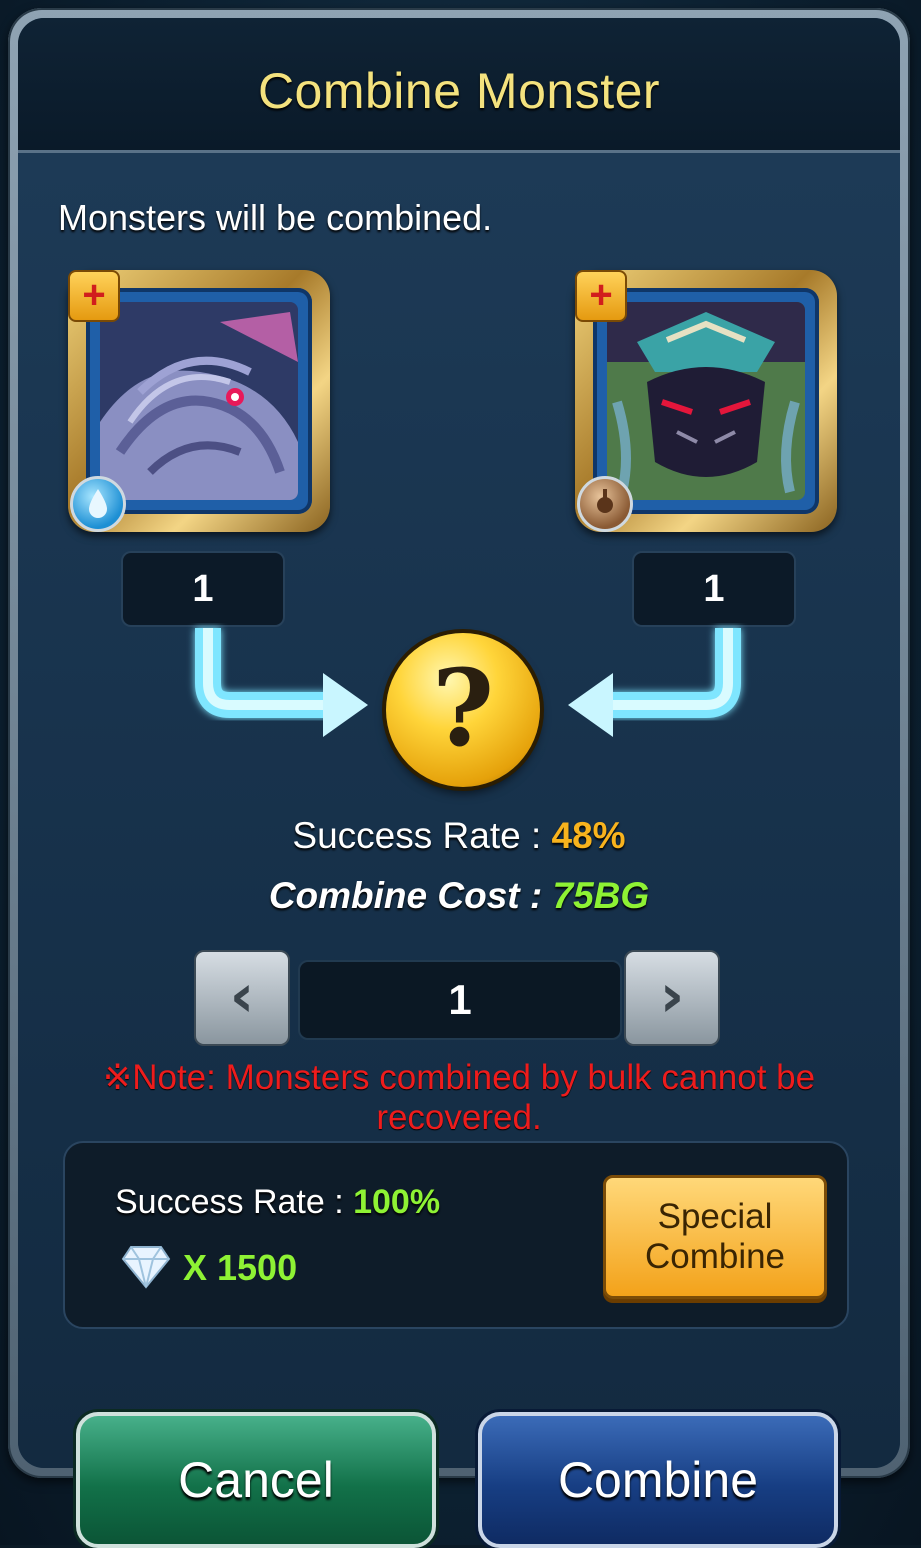  What do you see at coordinates (405, 895) in the screenshot?
I see `combine-cost-label: Combine Cost :` at bounding box center [405, 895].